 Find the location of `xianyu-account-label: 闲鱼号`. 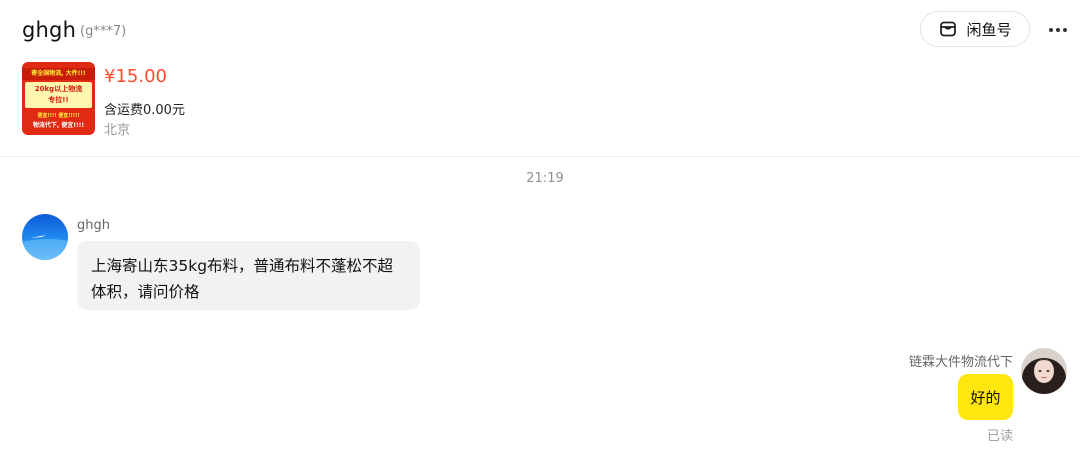

xianyu-account-label: 闲鱼号 is located at coordinates (989, 29).